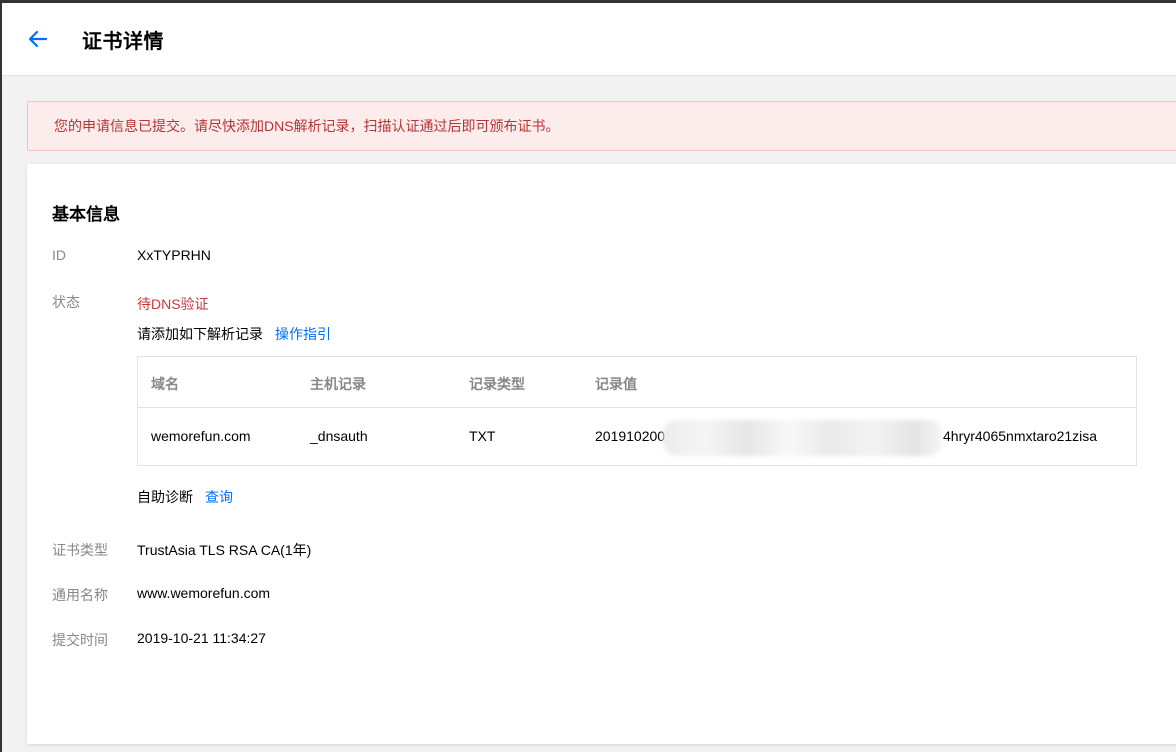 Image resolution: width=1176 pixels, height=752 pixels. Describe the element at coordinates (1020, 436) in the screenshot. I see `cell-value-suffix: 4hryr4065nmxtaro21zisa` at that location.